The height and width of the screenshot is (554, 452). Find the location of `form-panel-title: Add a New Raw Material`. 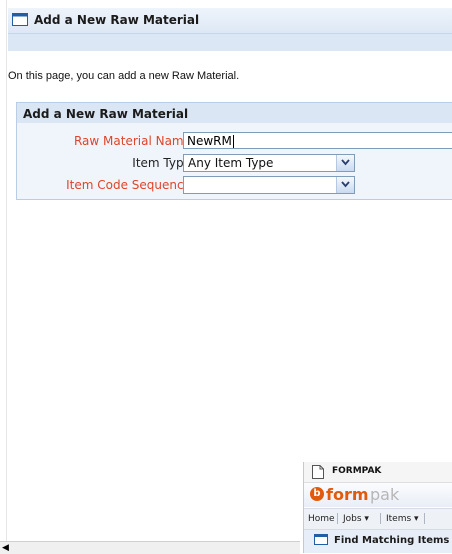

form-panel-title: Add a New Raw Material is located at coordinates (106, 114).